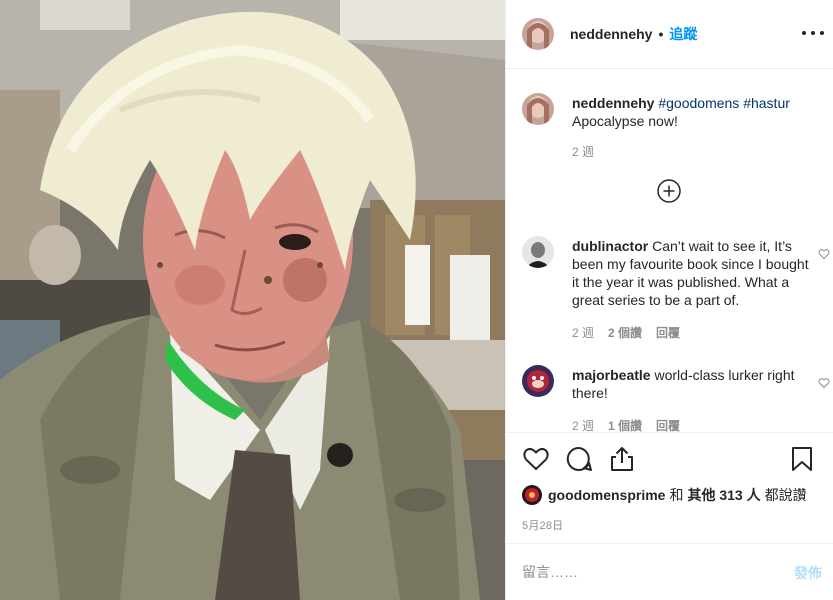  Describe the element at coordinates (670, 459) in the screenshot. I see `action-icons` at that location.